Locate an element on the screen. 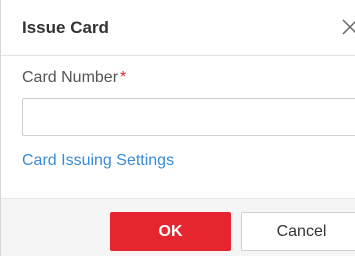  card-number-label-text: Card Number is located at coordinates (70, 77).